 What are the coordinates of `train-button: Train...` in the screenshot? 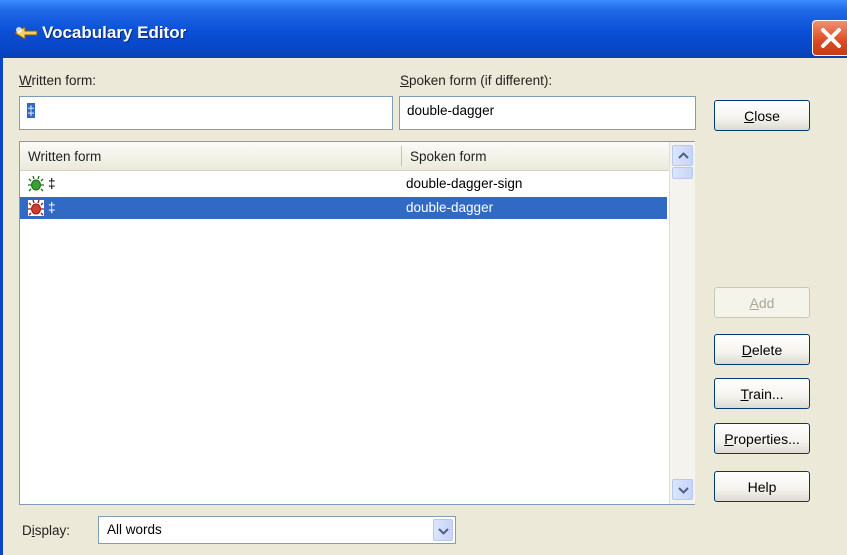 It's located at (762, 393).